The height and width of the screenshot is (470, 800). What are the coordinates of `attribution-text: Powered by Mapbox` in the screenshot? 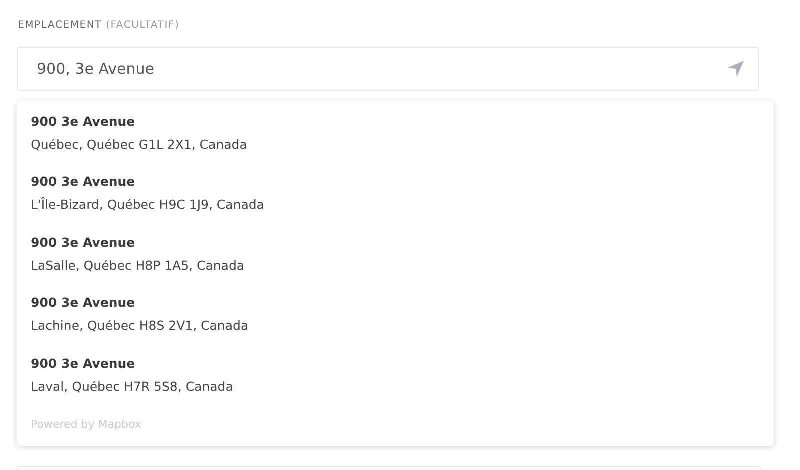 It's located at (86, 424).